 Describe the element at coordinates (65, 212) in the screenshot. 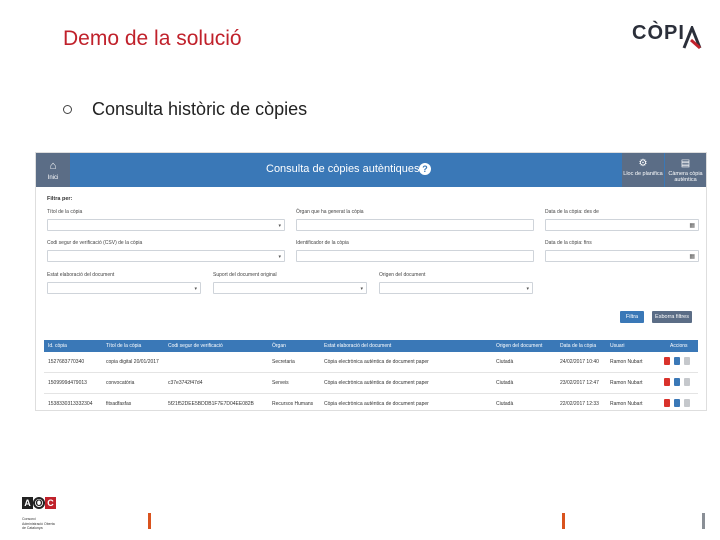

I see `title-filter-label: Títol de la còpia` at that location.